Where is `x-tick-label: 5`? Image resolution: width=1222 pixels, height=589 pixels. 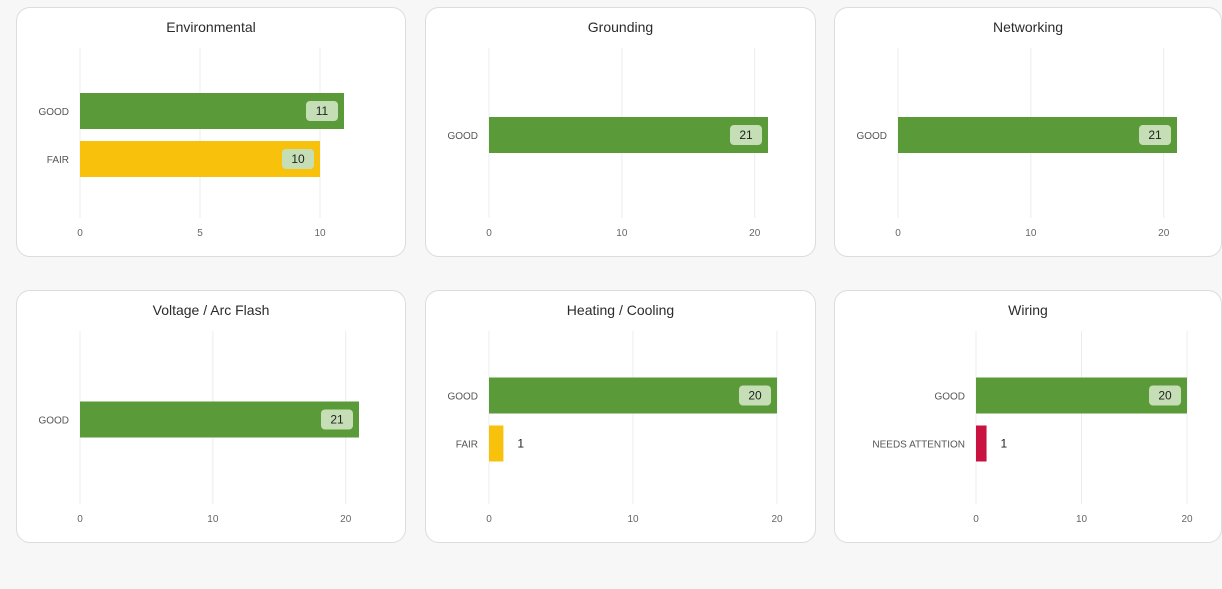 x-tick-label: 5 is located at coordinates (200, 233).